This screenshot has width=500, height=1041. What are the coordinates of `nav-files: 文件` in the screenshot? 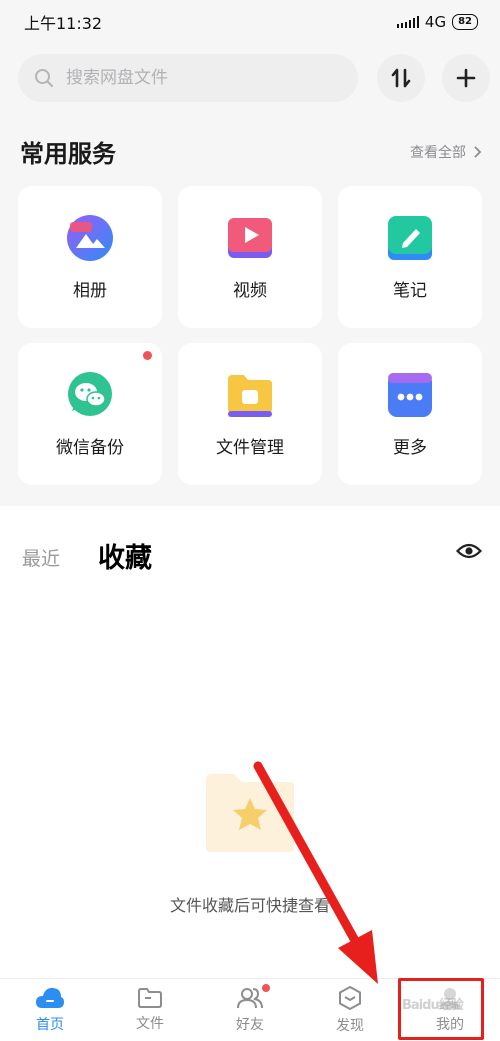 It's located at (150, 1010).